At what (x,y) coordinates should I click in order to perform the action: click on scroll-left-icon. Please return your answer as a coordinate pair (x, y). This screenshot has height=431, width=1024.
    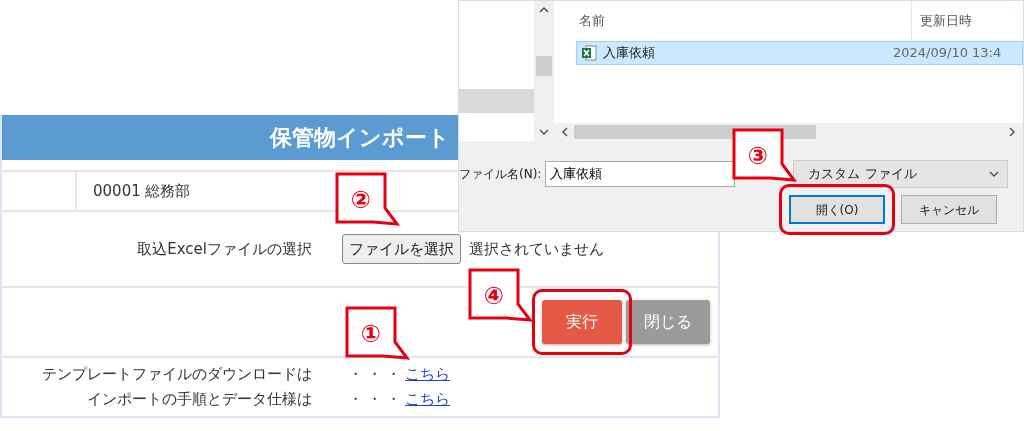
    Looking at the image, I should click on (565, 132).